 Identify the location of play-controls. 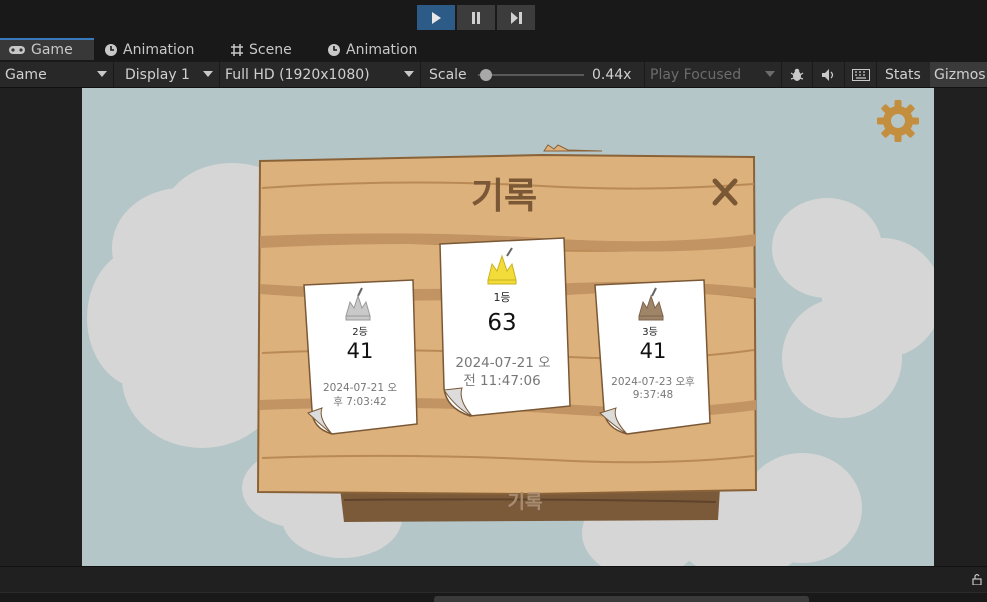
(476, 17).